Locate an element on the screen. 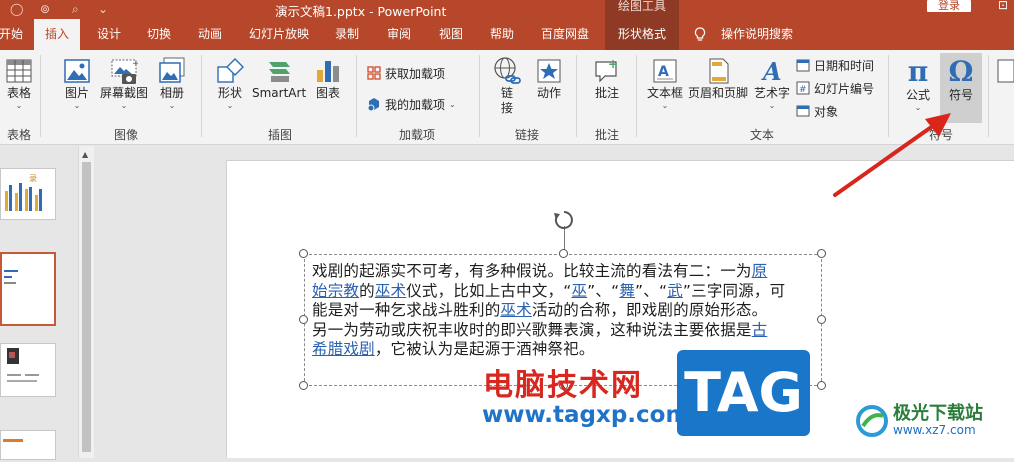  tab-home: 开始 is located at coordinates (12, 34).